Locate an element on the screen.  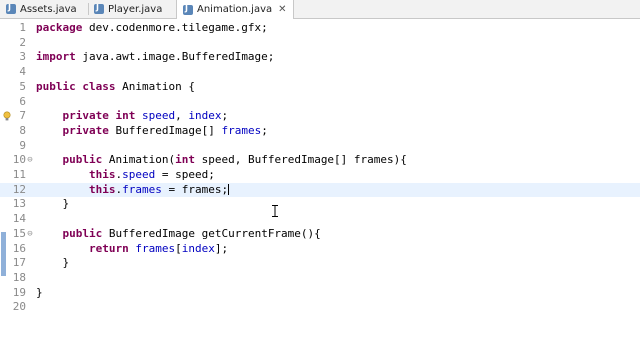
code-text: import java.awt.image.BufferedImage; is located at coordinates (155, 57).